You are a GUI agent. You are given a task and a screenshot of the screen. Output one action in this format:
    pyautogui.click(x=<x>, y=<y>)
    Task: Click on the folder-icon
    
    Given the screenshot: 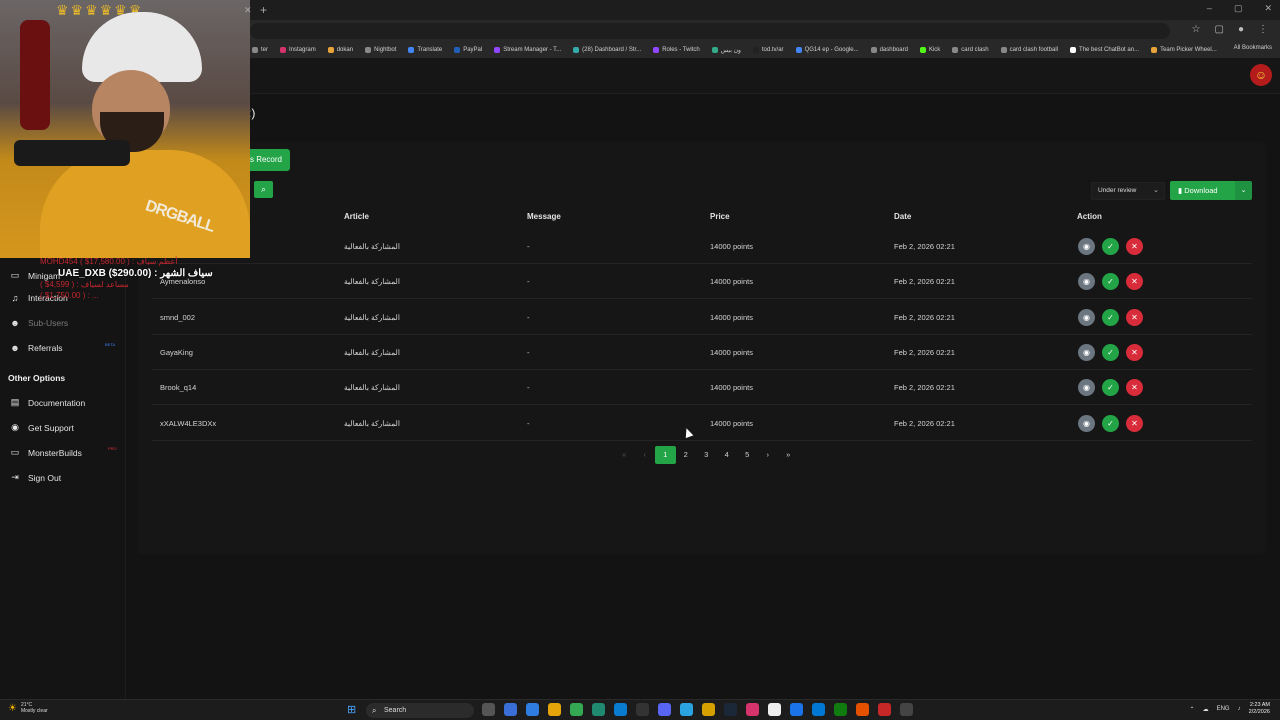 What is the action you would take?
    pyautogui.click(x=554, y=709)
    